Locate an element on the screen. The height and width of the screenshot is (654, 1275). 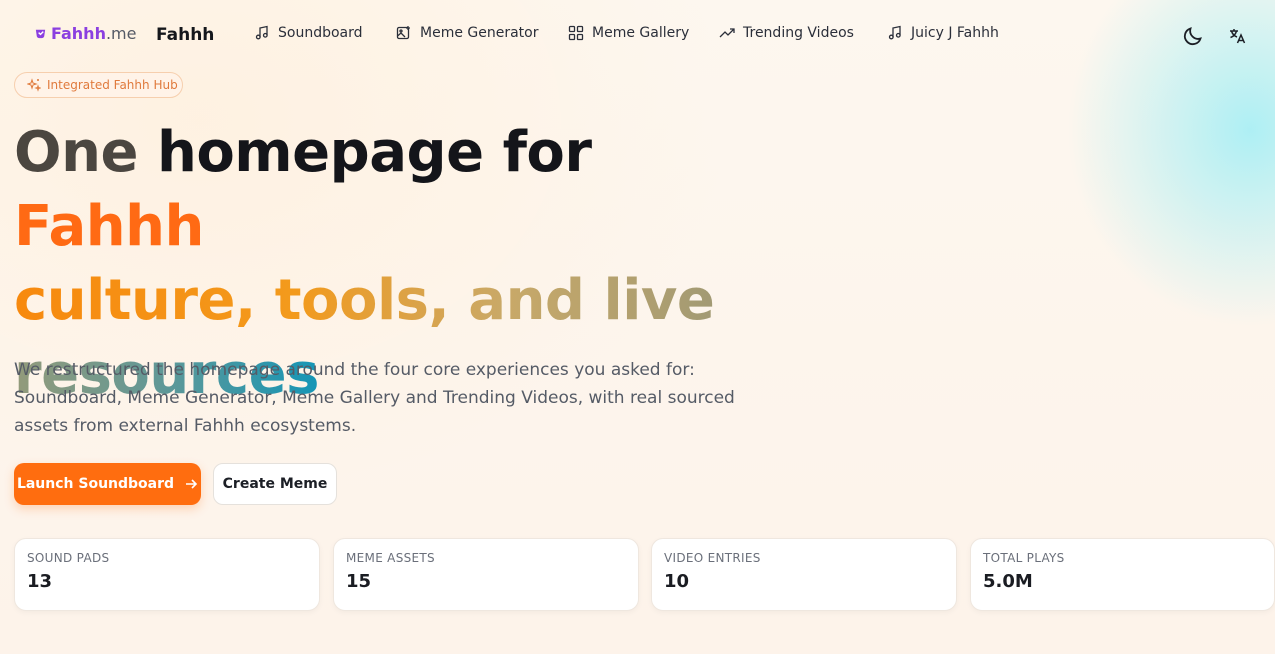
image-edit-icon is located at coordinates (403, 33).